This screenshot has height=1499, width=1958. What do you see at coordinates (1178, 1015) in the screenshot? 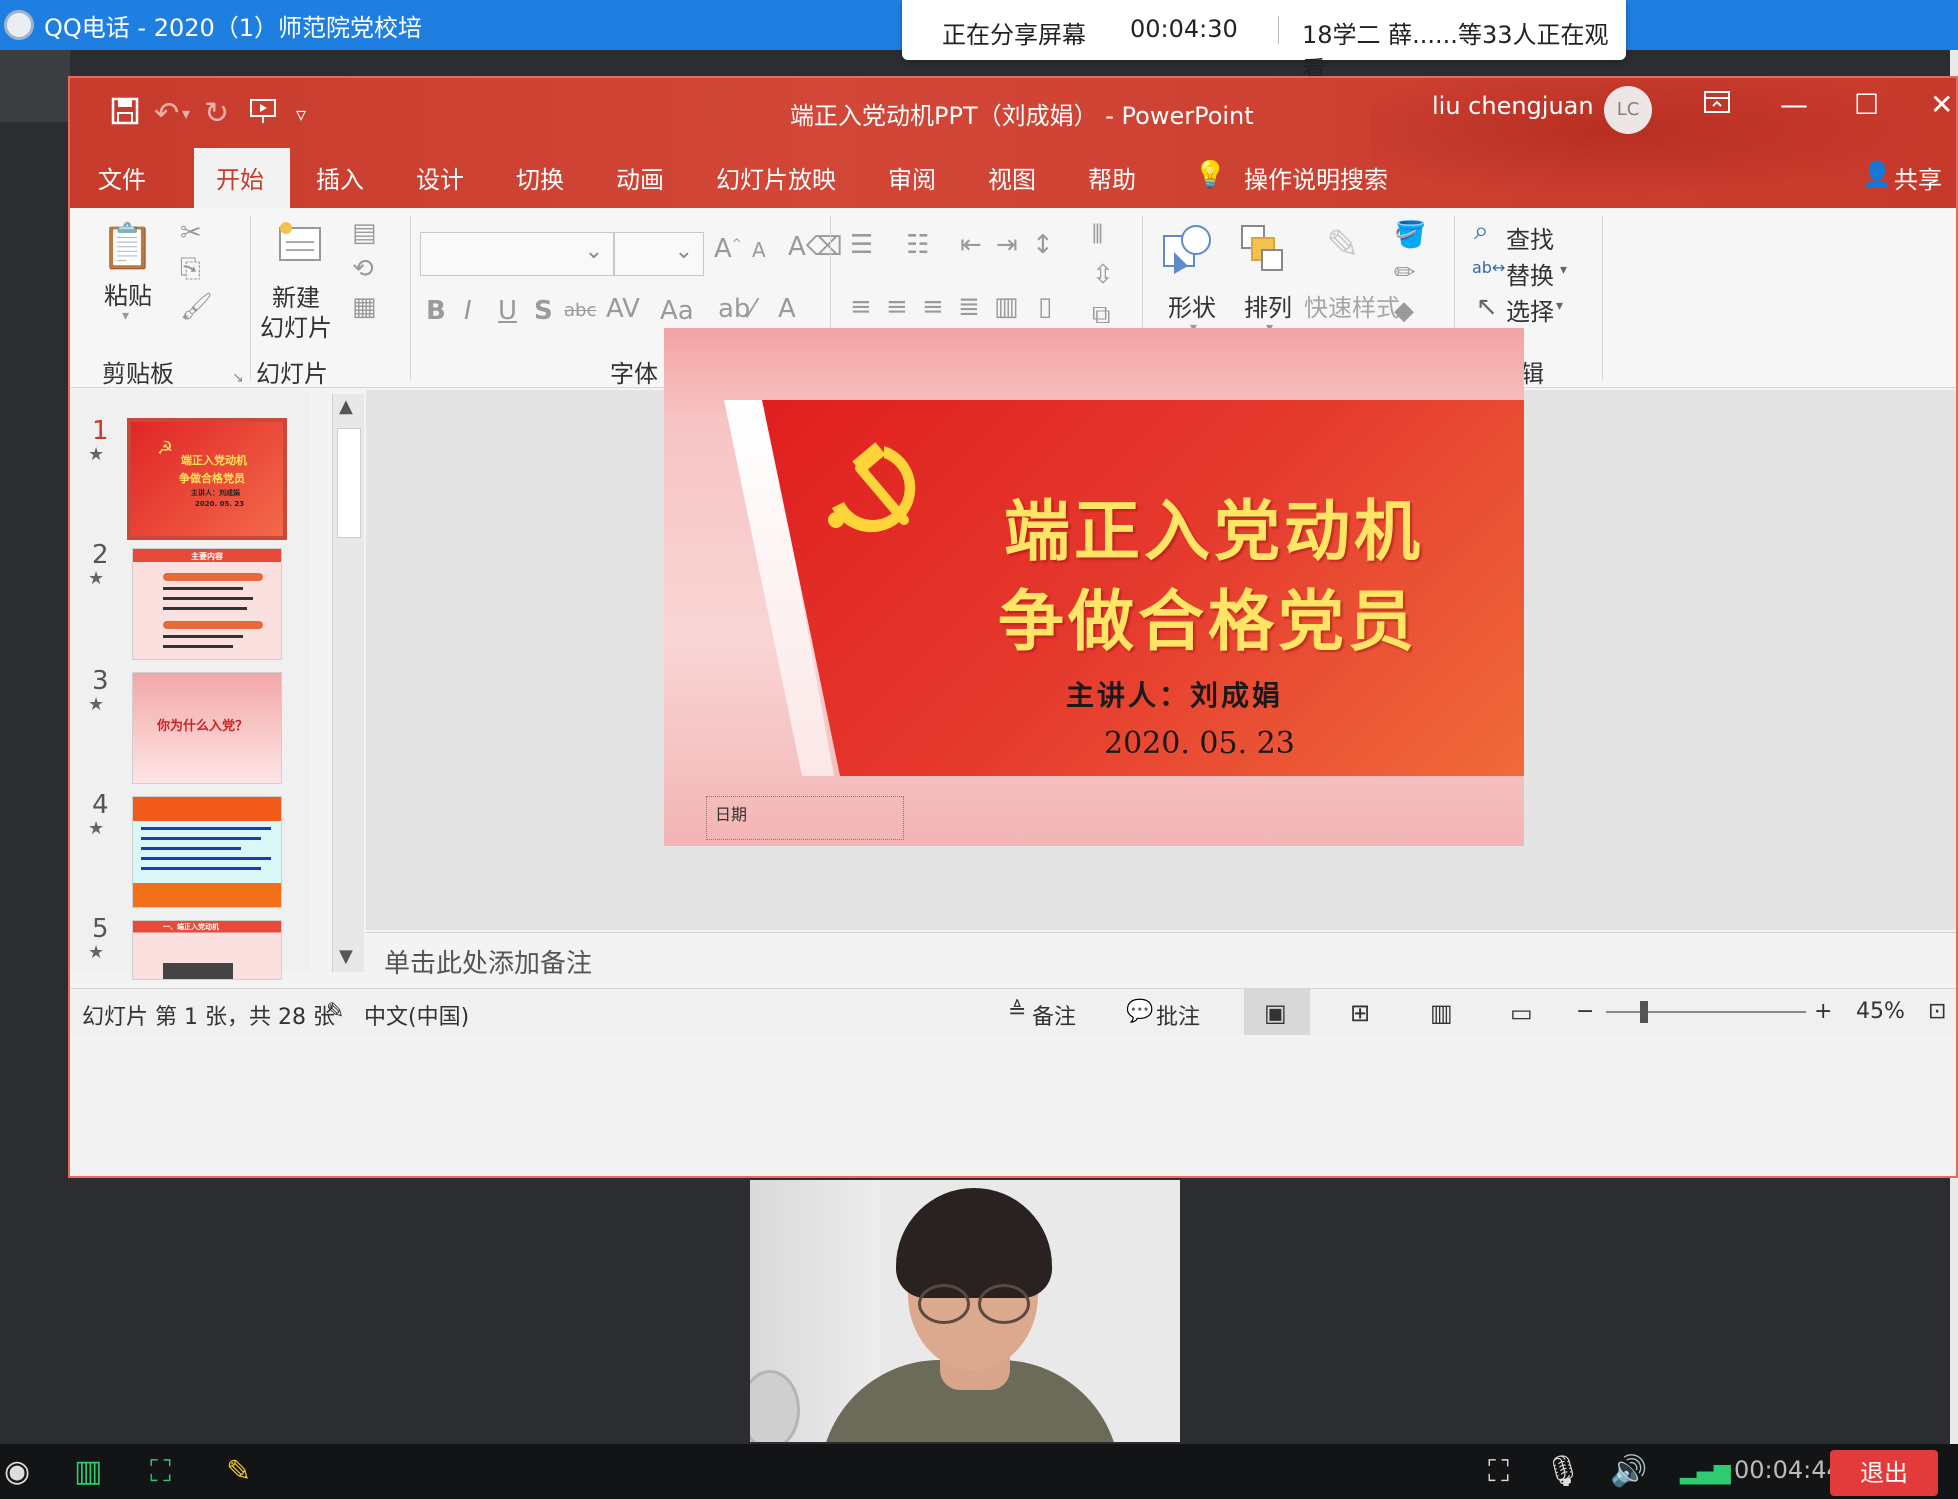
I see `comments-button: 批注` at bounding box center [1178, 1015].